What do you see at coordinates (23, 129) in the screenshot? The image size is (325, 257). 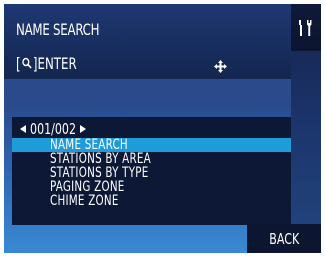 I see `page-prev-button` at bounding box center [23, 129].